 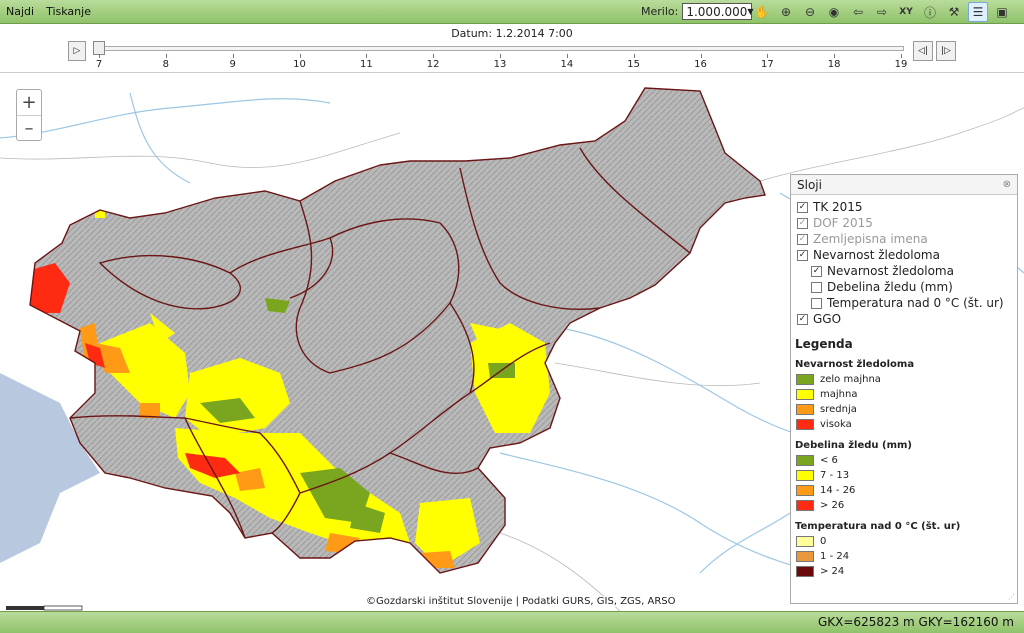 I want to click on layers-icon: ☰, so click(x=978, y=12).